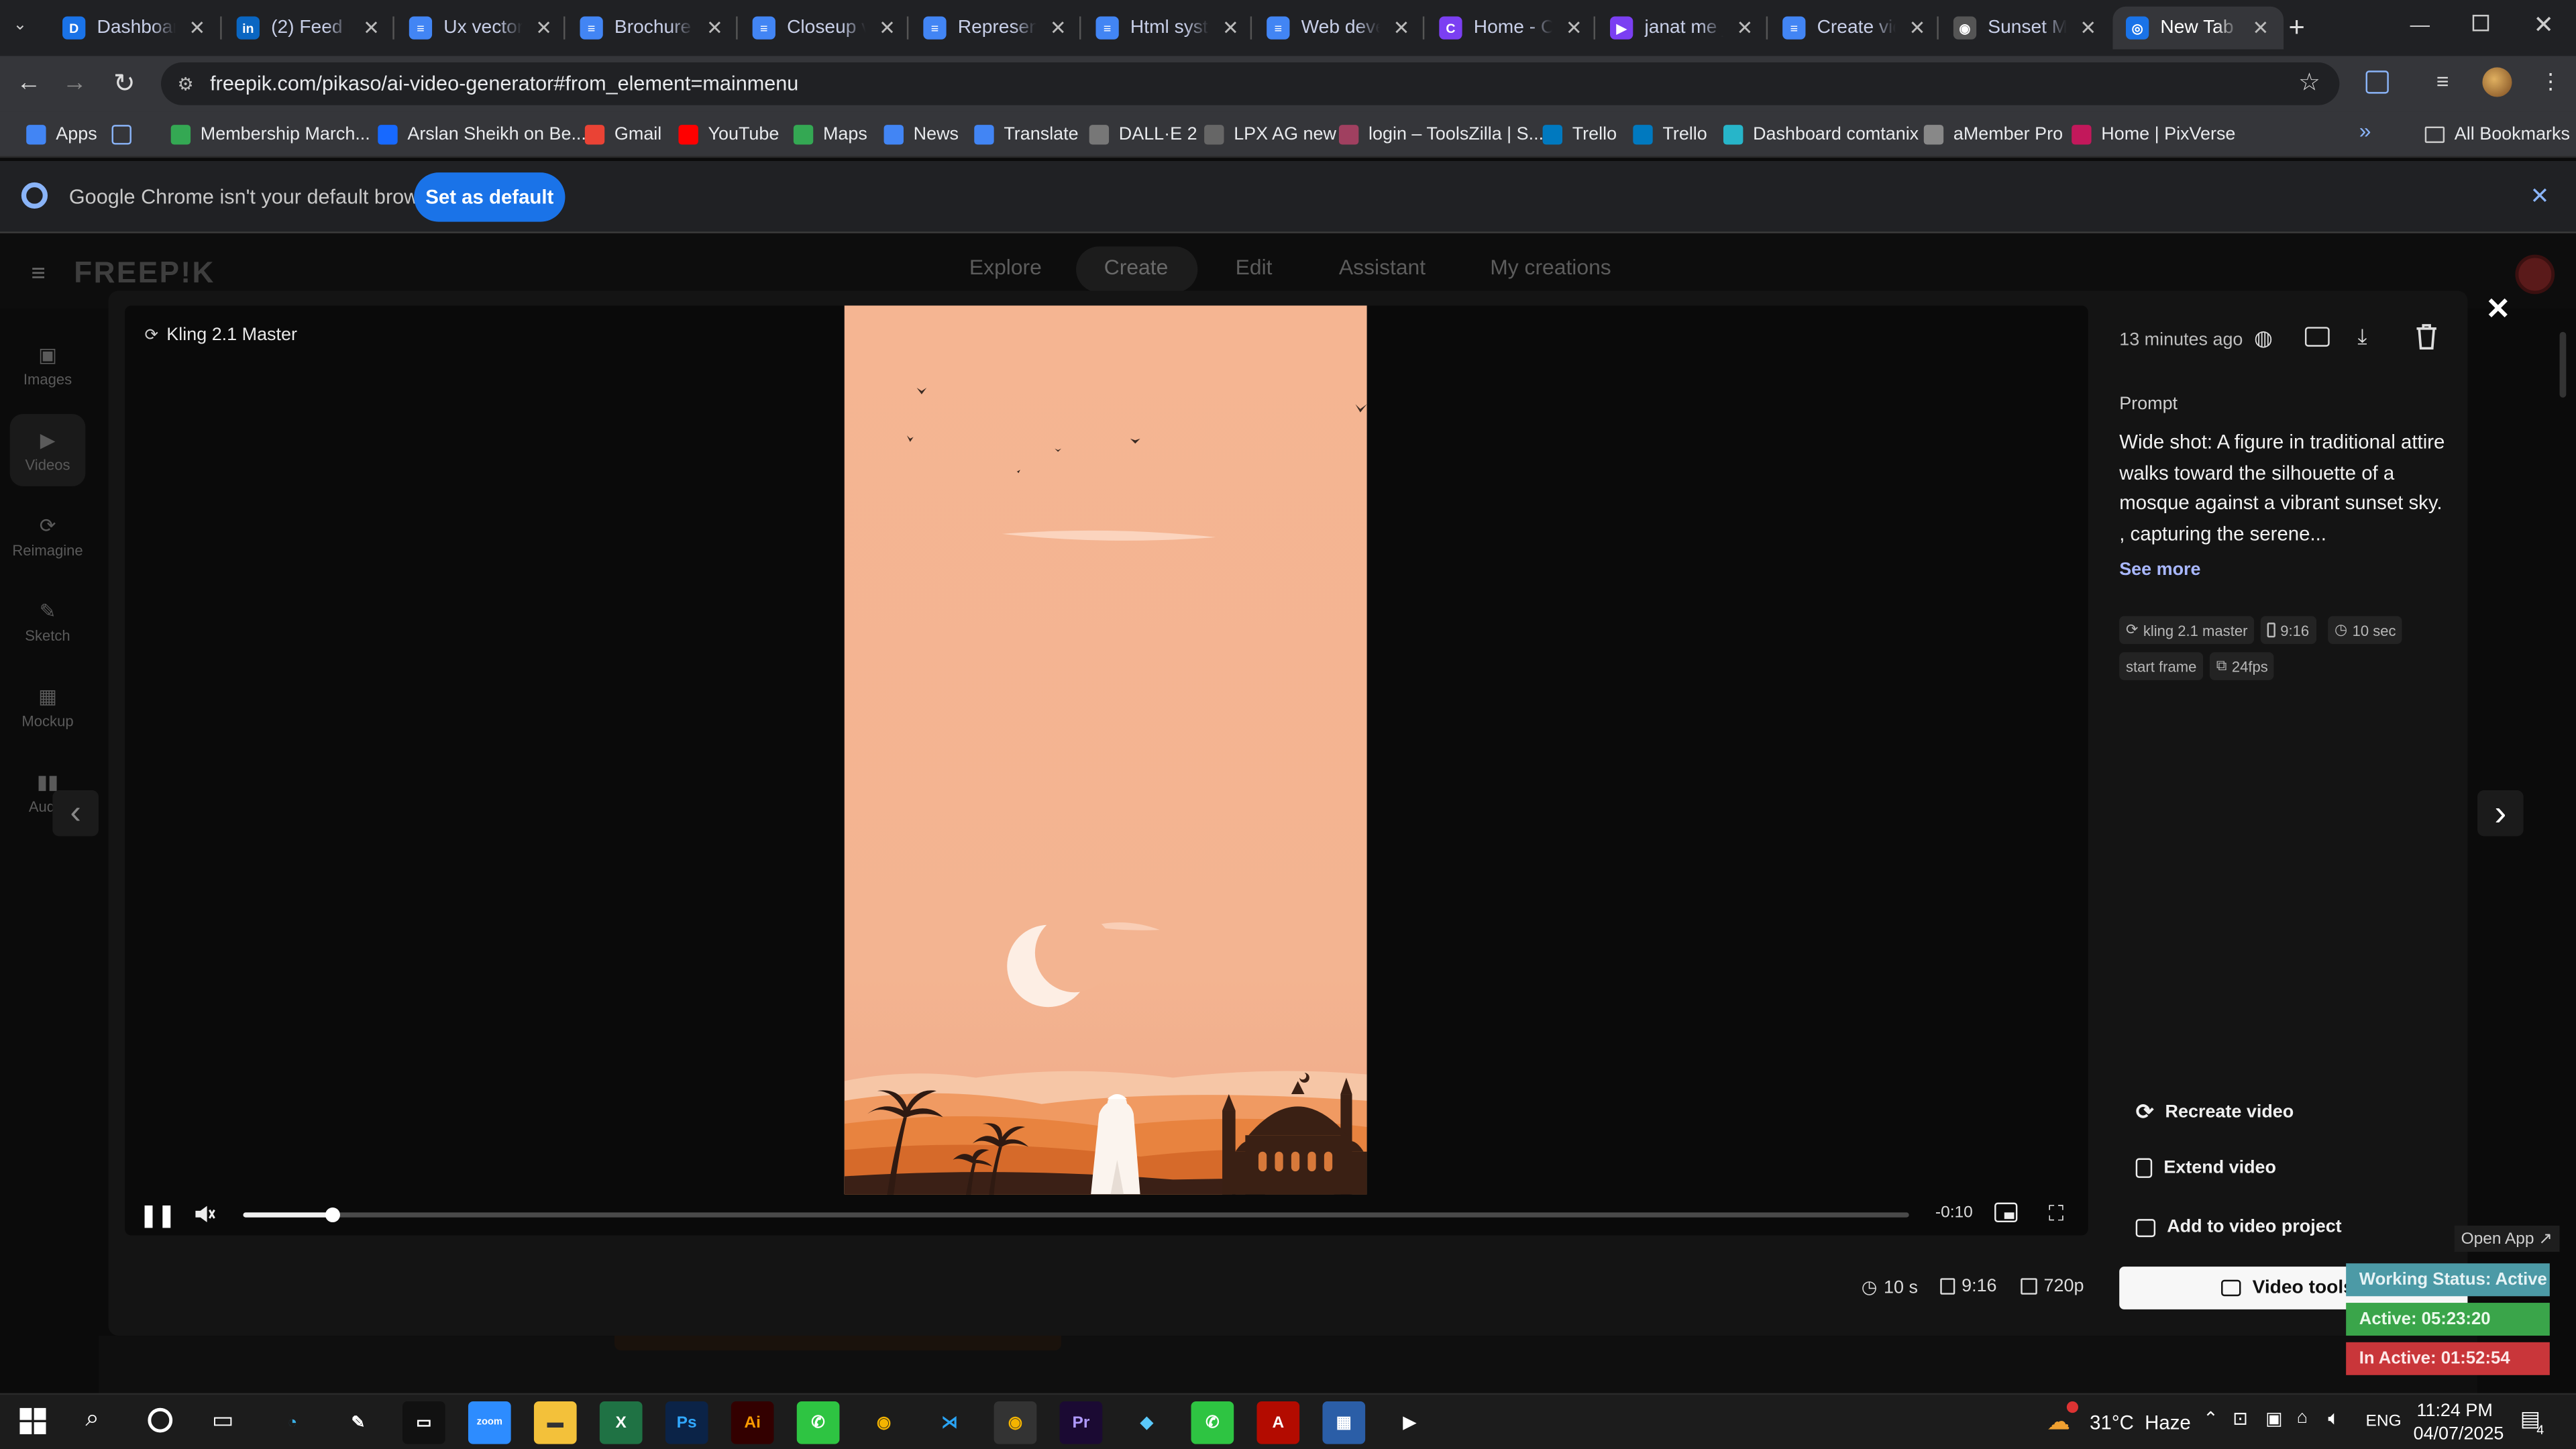 This screenshot has width=2576, height=1449. What do you see at coordinates (1382, 267) in the screenshot?
I see `nav-assistant: Assistant` at bounding box center [1382, 267].